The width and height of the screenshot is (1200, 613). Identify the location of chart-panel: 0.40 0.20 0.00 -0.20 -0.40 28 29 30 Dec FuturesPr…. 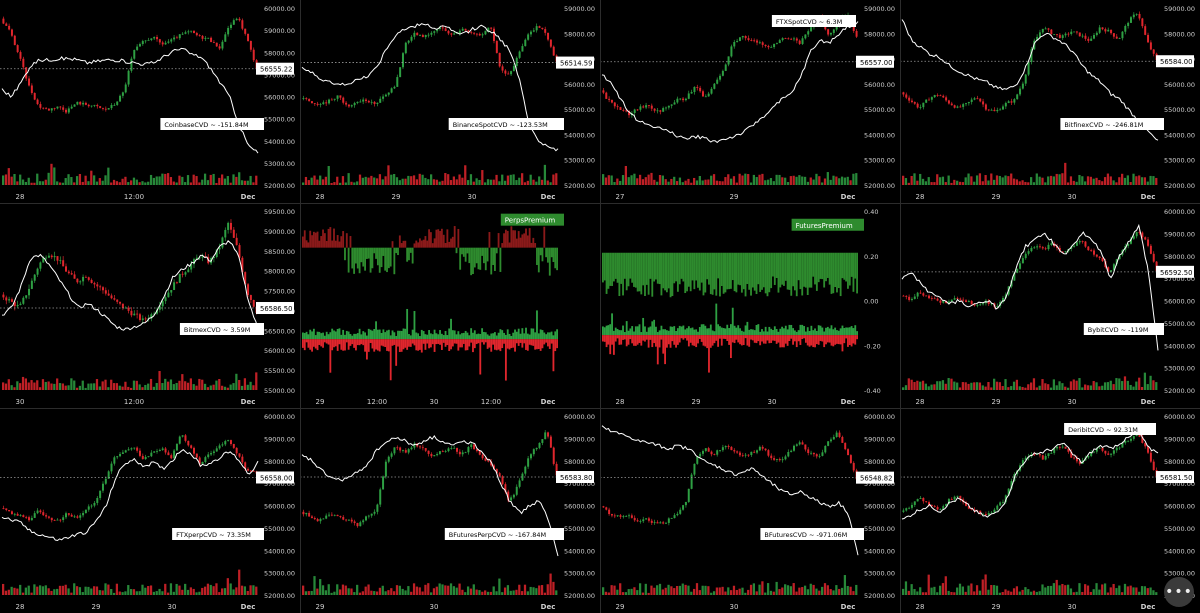
(750, 305).